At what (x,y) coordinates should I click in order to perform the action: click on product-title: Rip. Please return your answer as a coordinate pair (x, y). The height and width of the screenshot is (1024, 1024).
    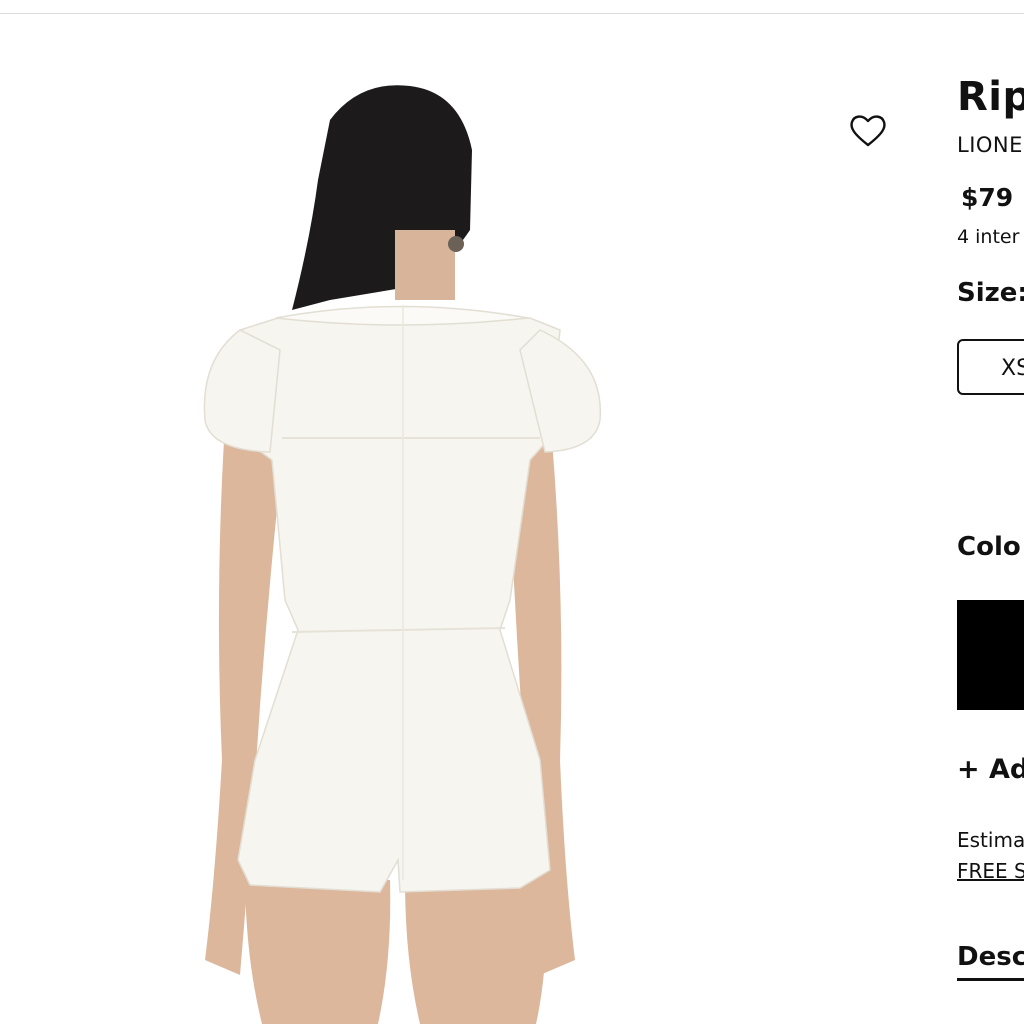
    Looking at the image, I should click on (990, 97).